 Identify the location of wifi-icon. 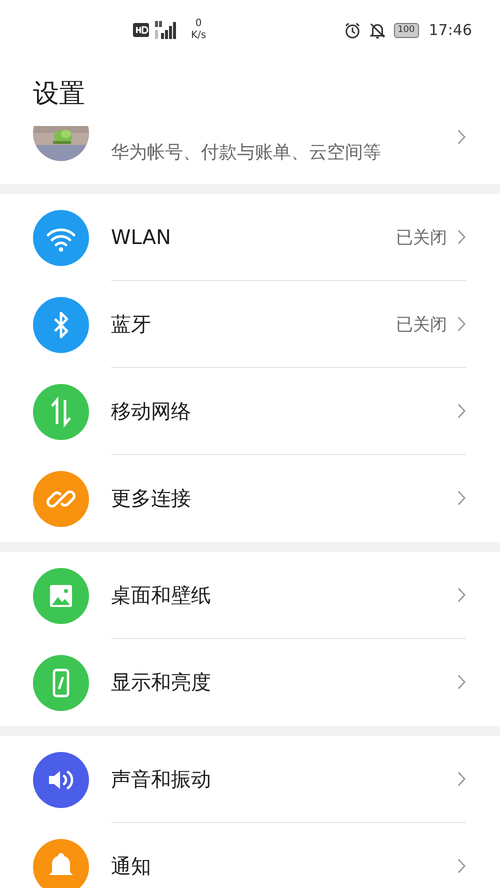
(61, 238).